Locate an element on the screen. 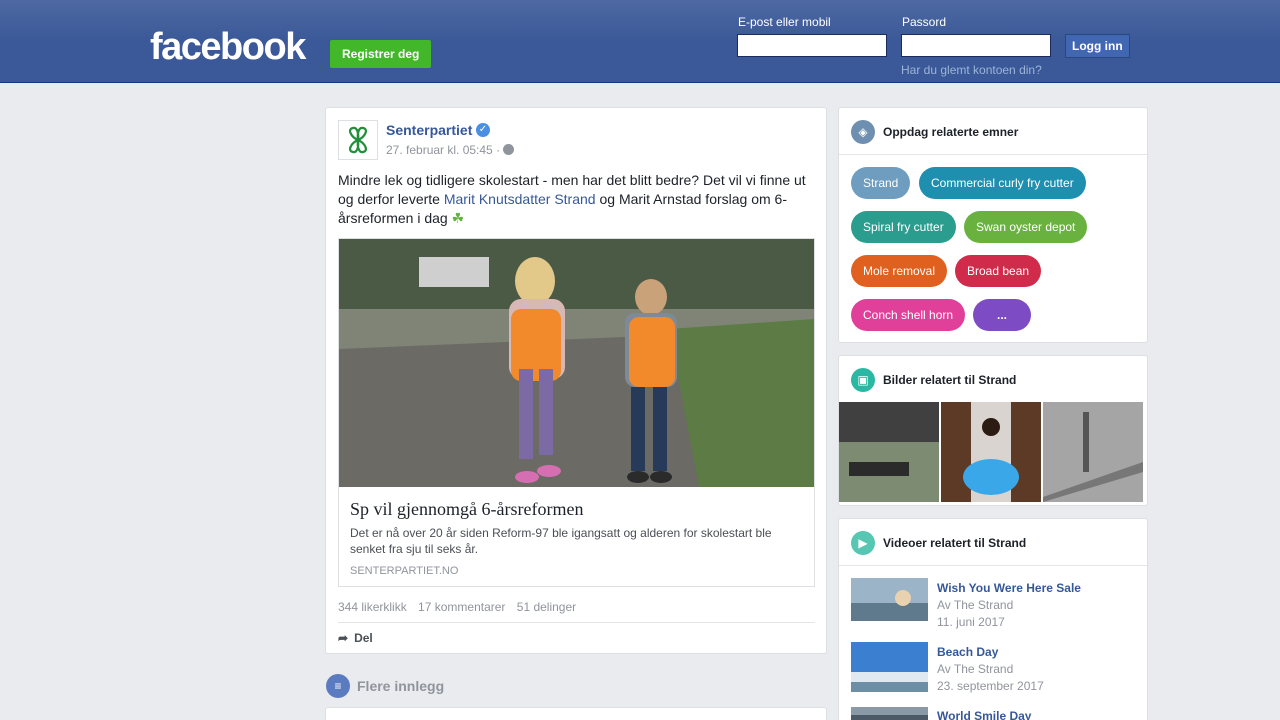  password-label: Passord is located at coordinates (924, 22).